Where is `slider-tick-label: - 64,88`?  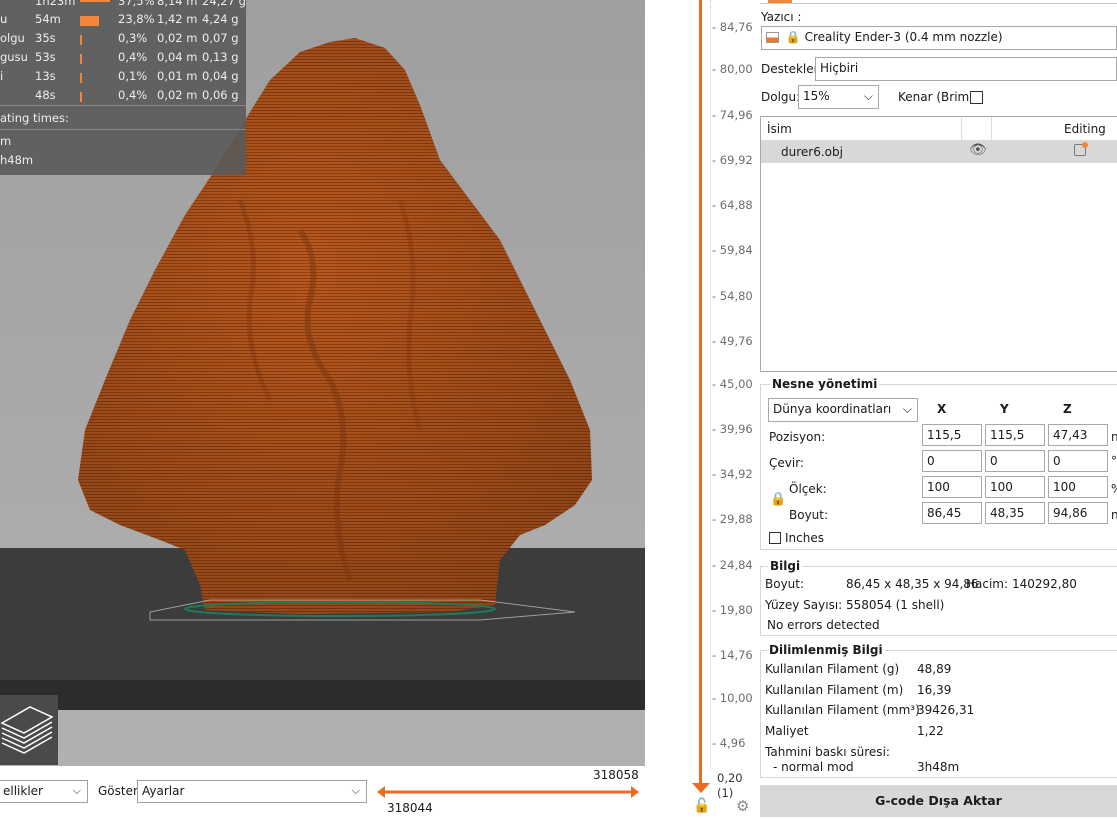 slider-tick-label: - 64,88 is located at coordinates (732, 205).